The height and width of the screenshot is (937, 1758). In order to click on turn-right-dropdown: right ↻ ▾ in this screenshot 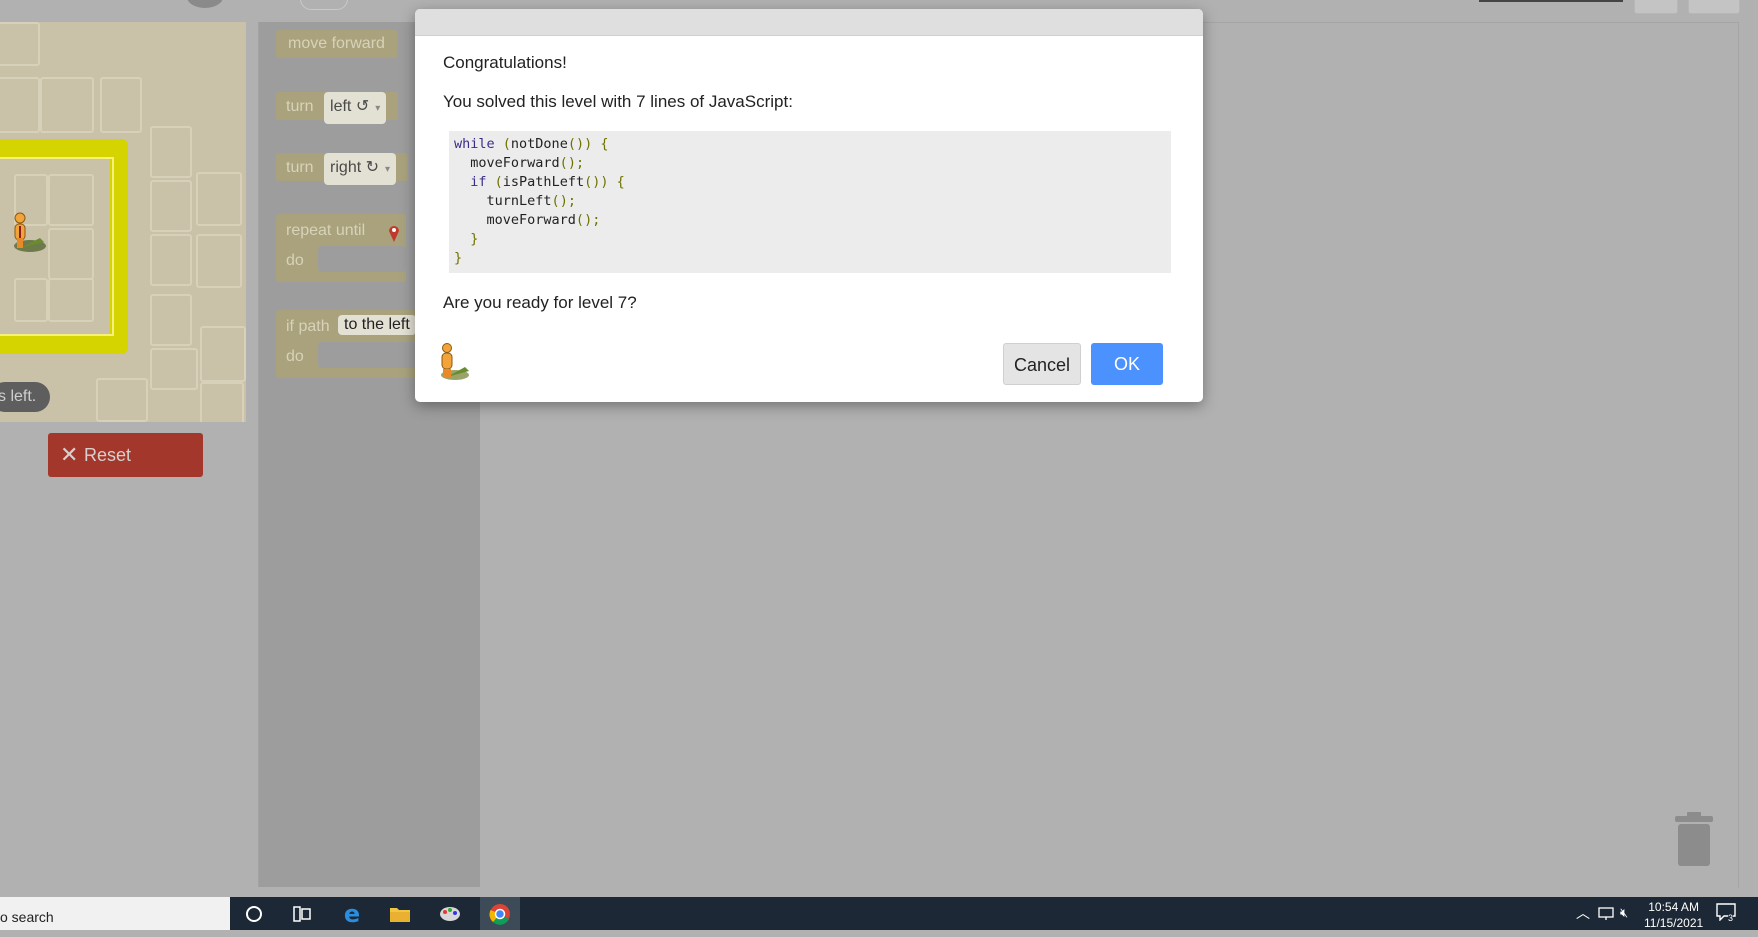, I will do `click(360, 169)`.